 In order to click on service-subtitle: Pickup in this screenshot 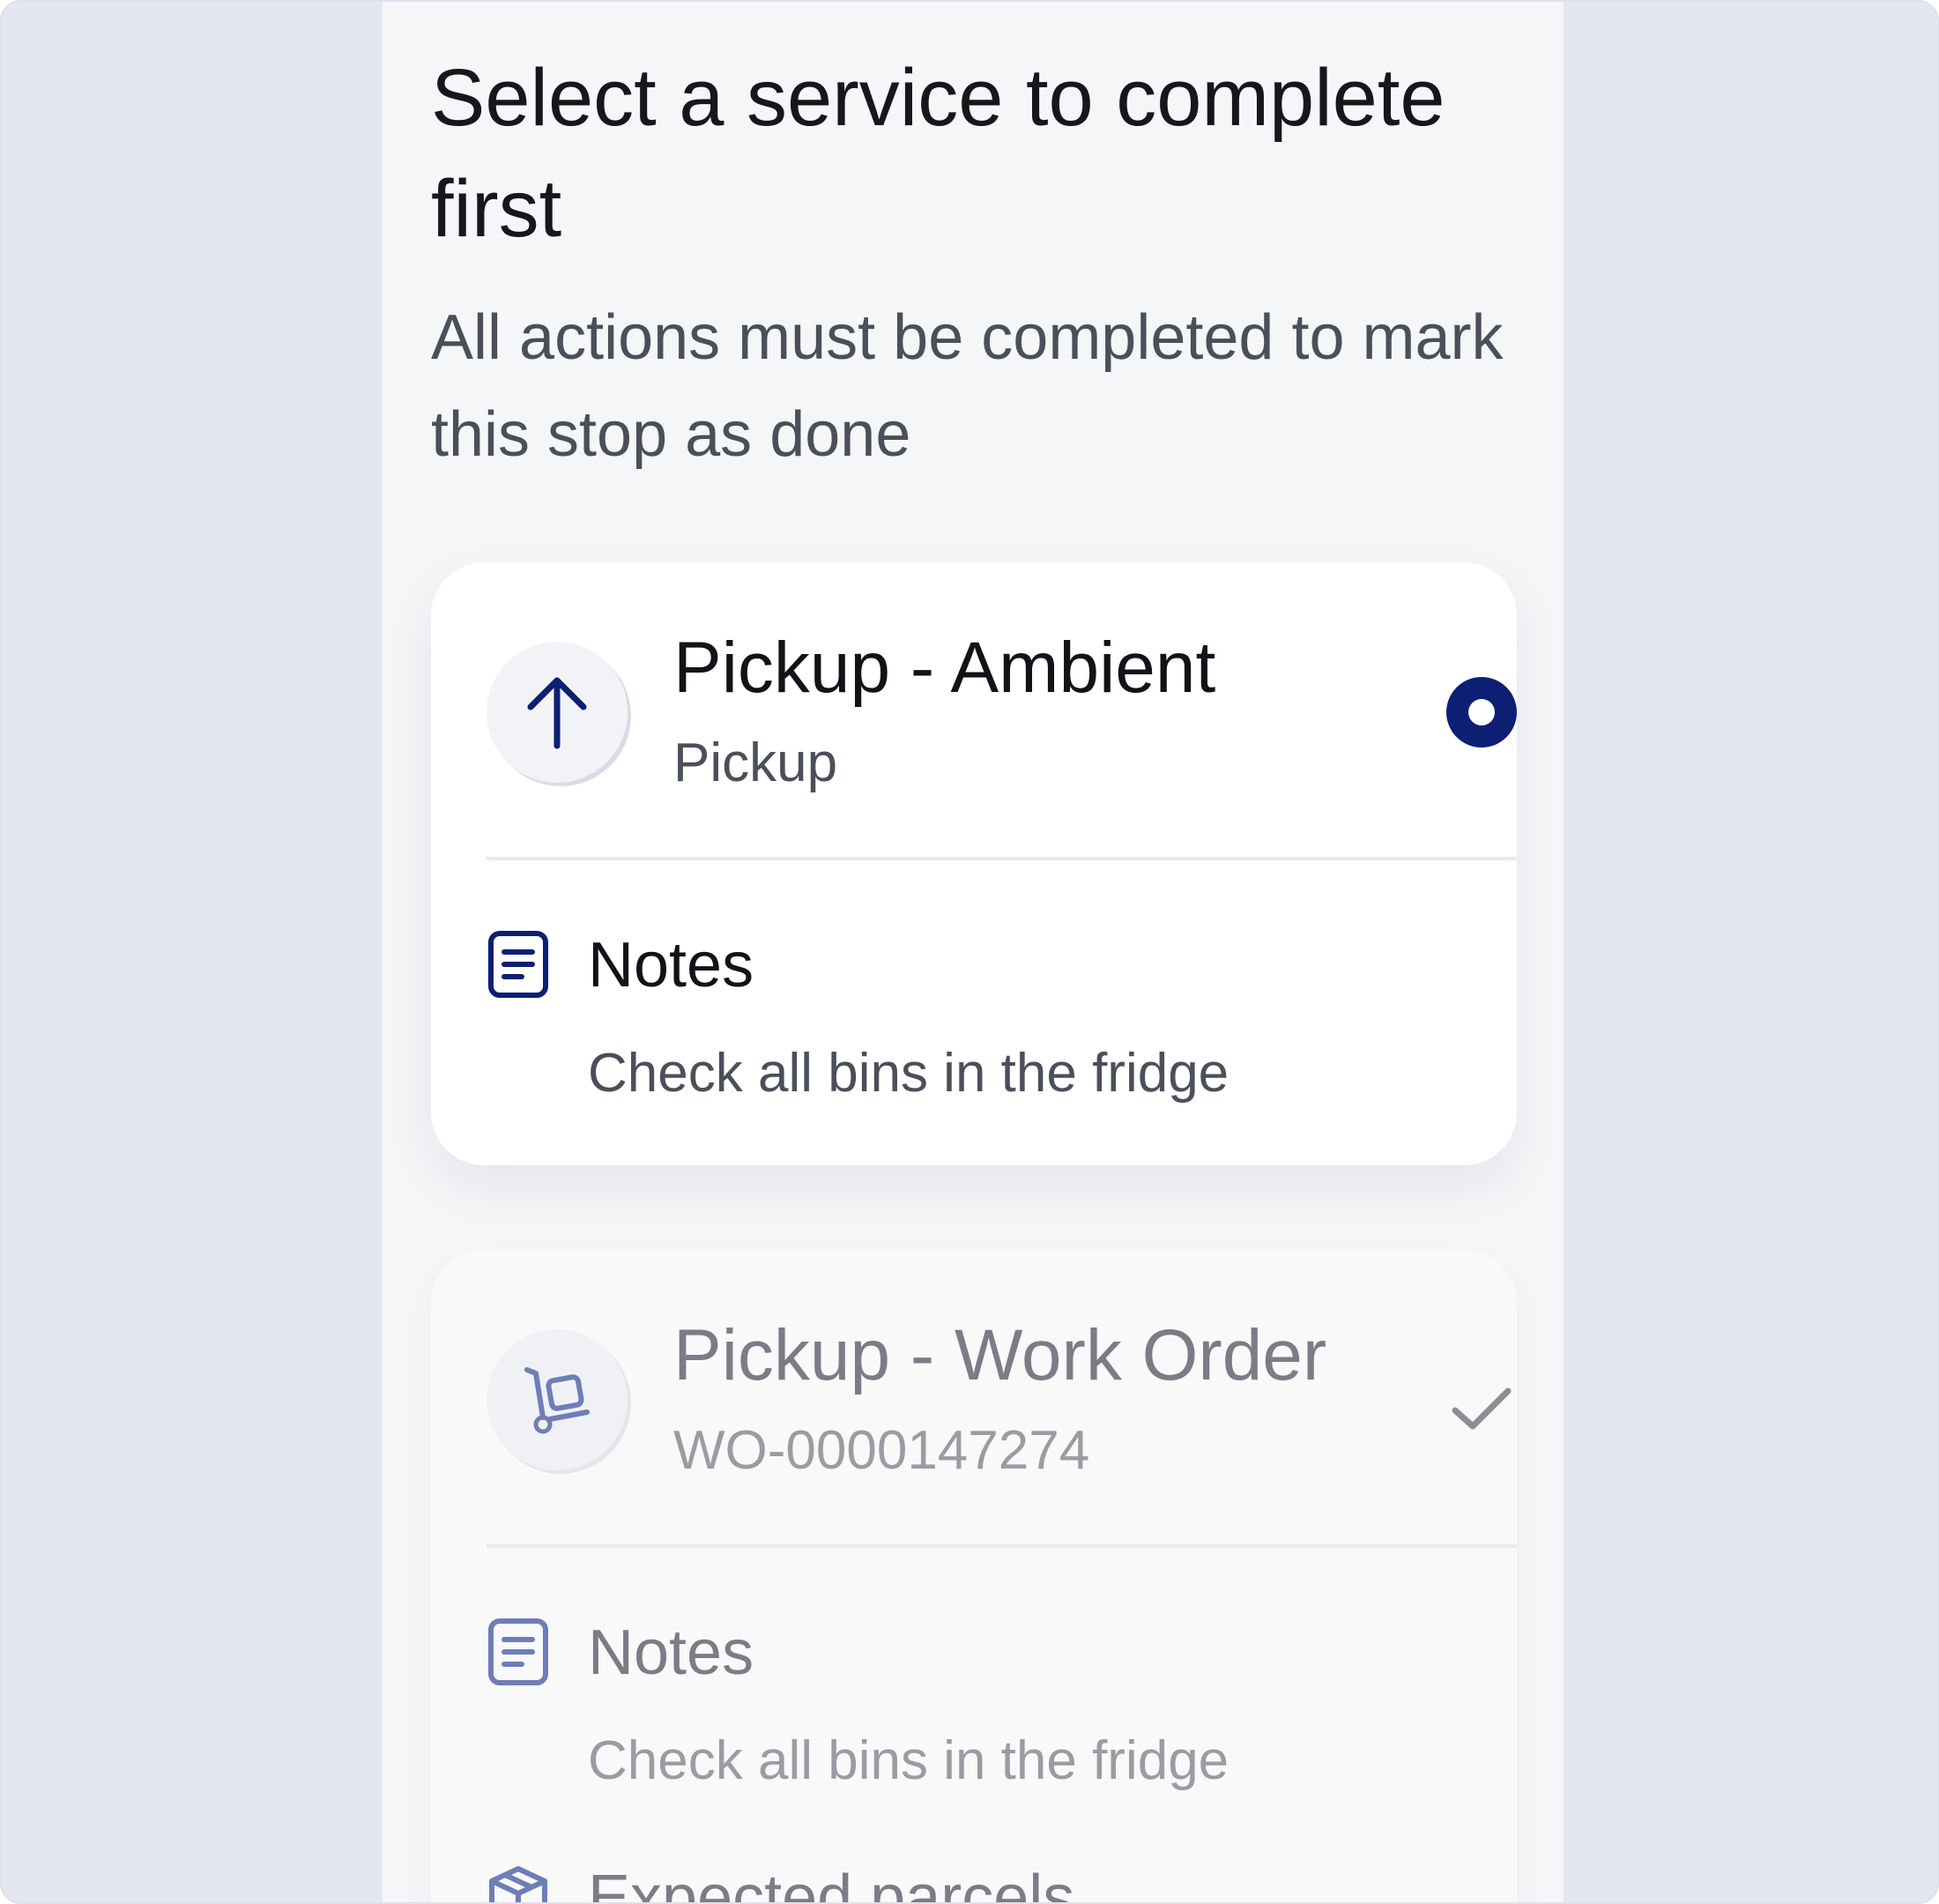, I will do `click(755, 763)`.